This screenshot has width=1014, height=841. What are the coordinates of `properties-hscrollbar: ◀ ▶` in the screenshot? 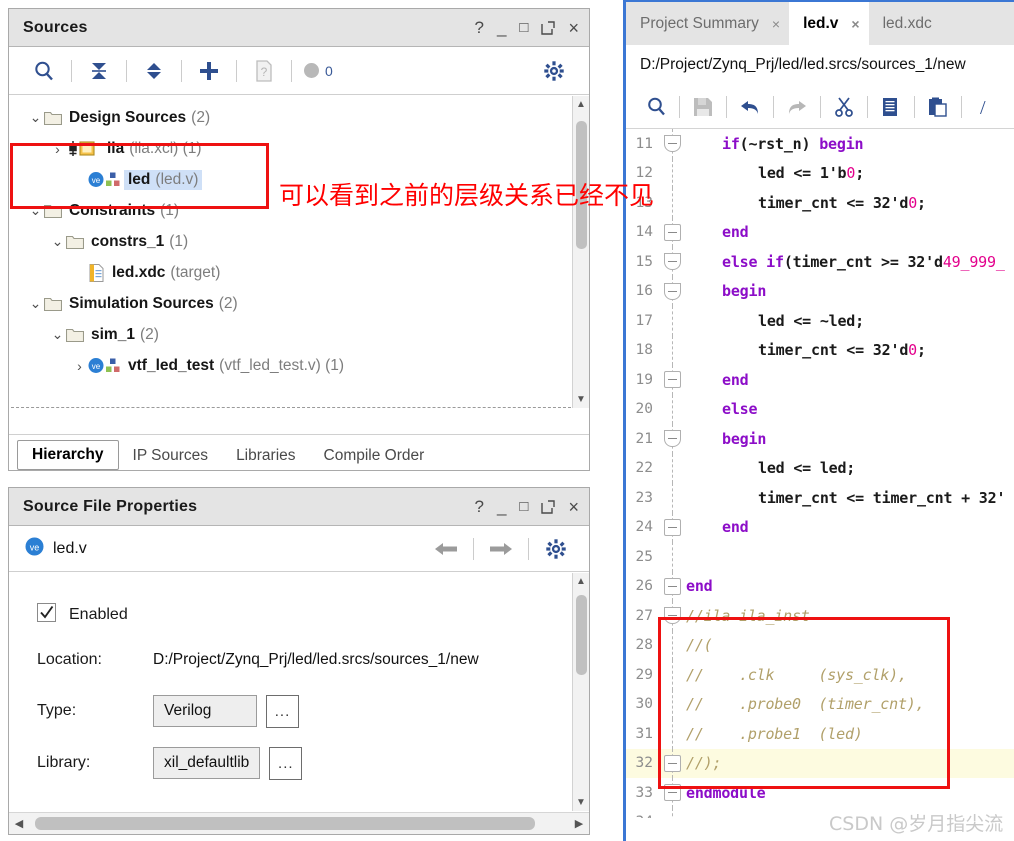 It's located at (299, 823).